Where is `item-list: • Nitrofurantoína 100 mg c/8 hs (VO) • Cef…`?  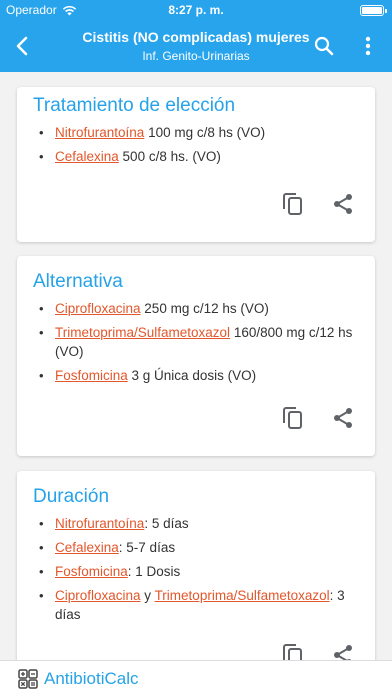
item-list: • Nitrofurantoína 100 mg c/8 hs (VO) • Cef… is located at coordinates (198, 147).